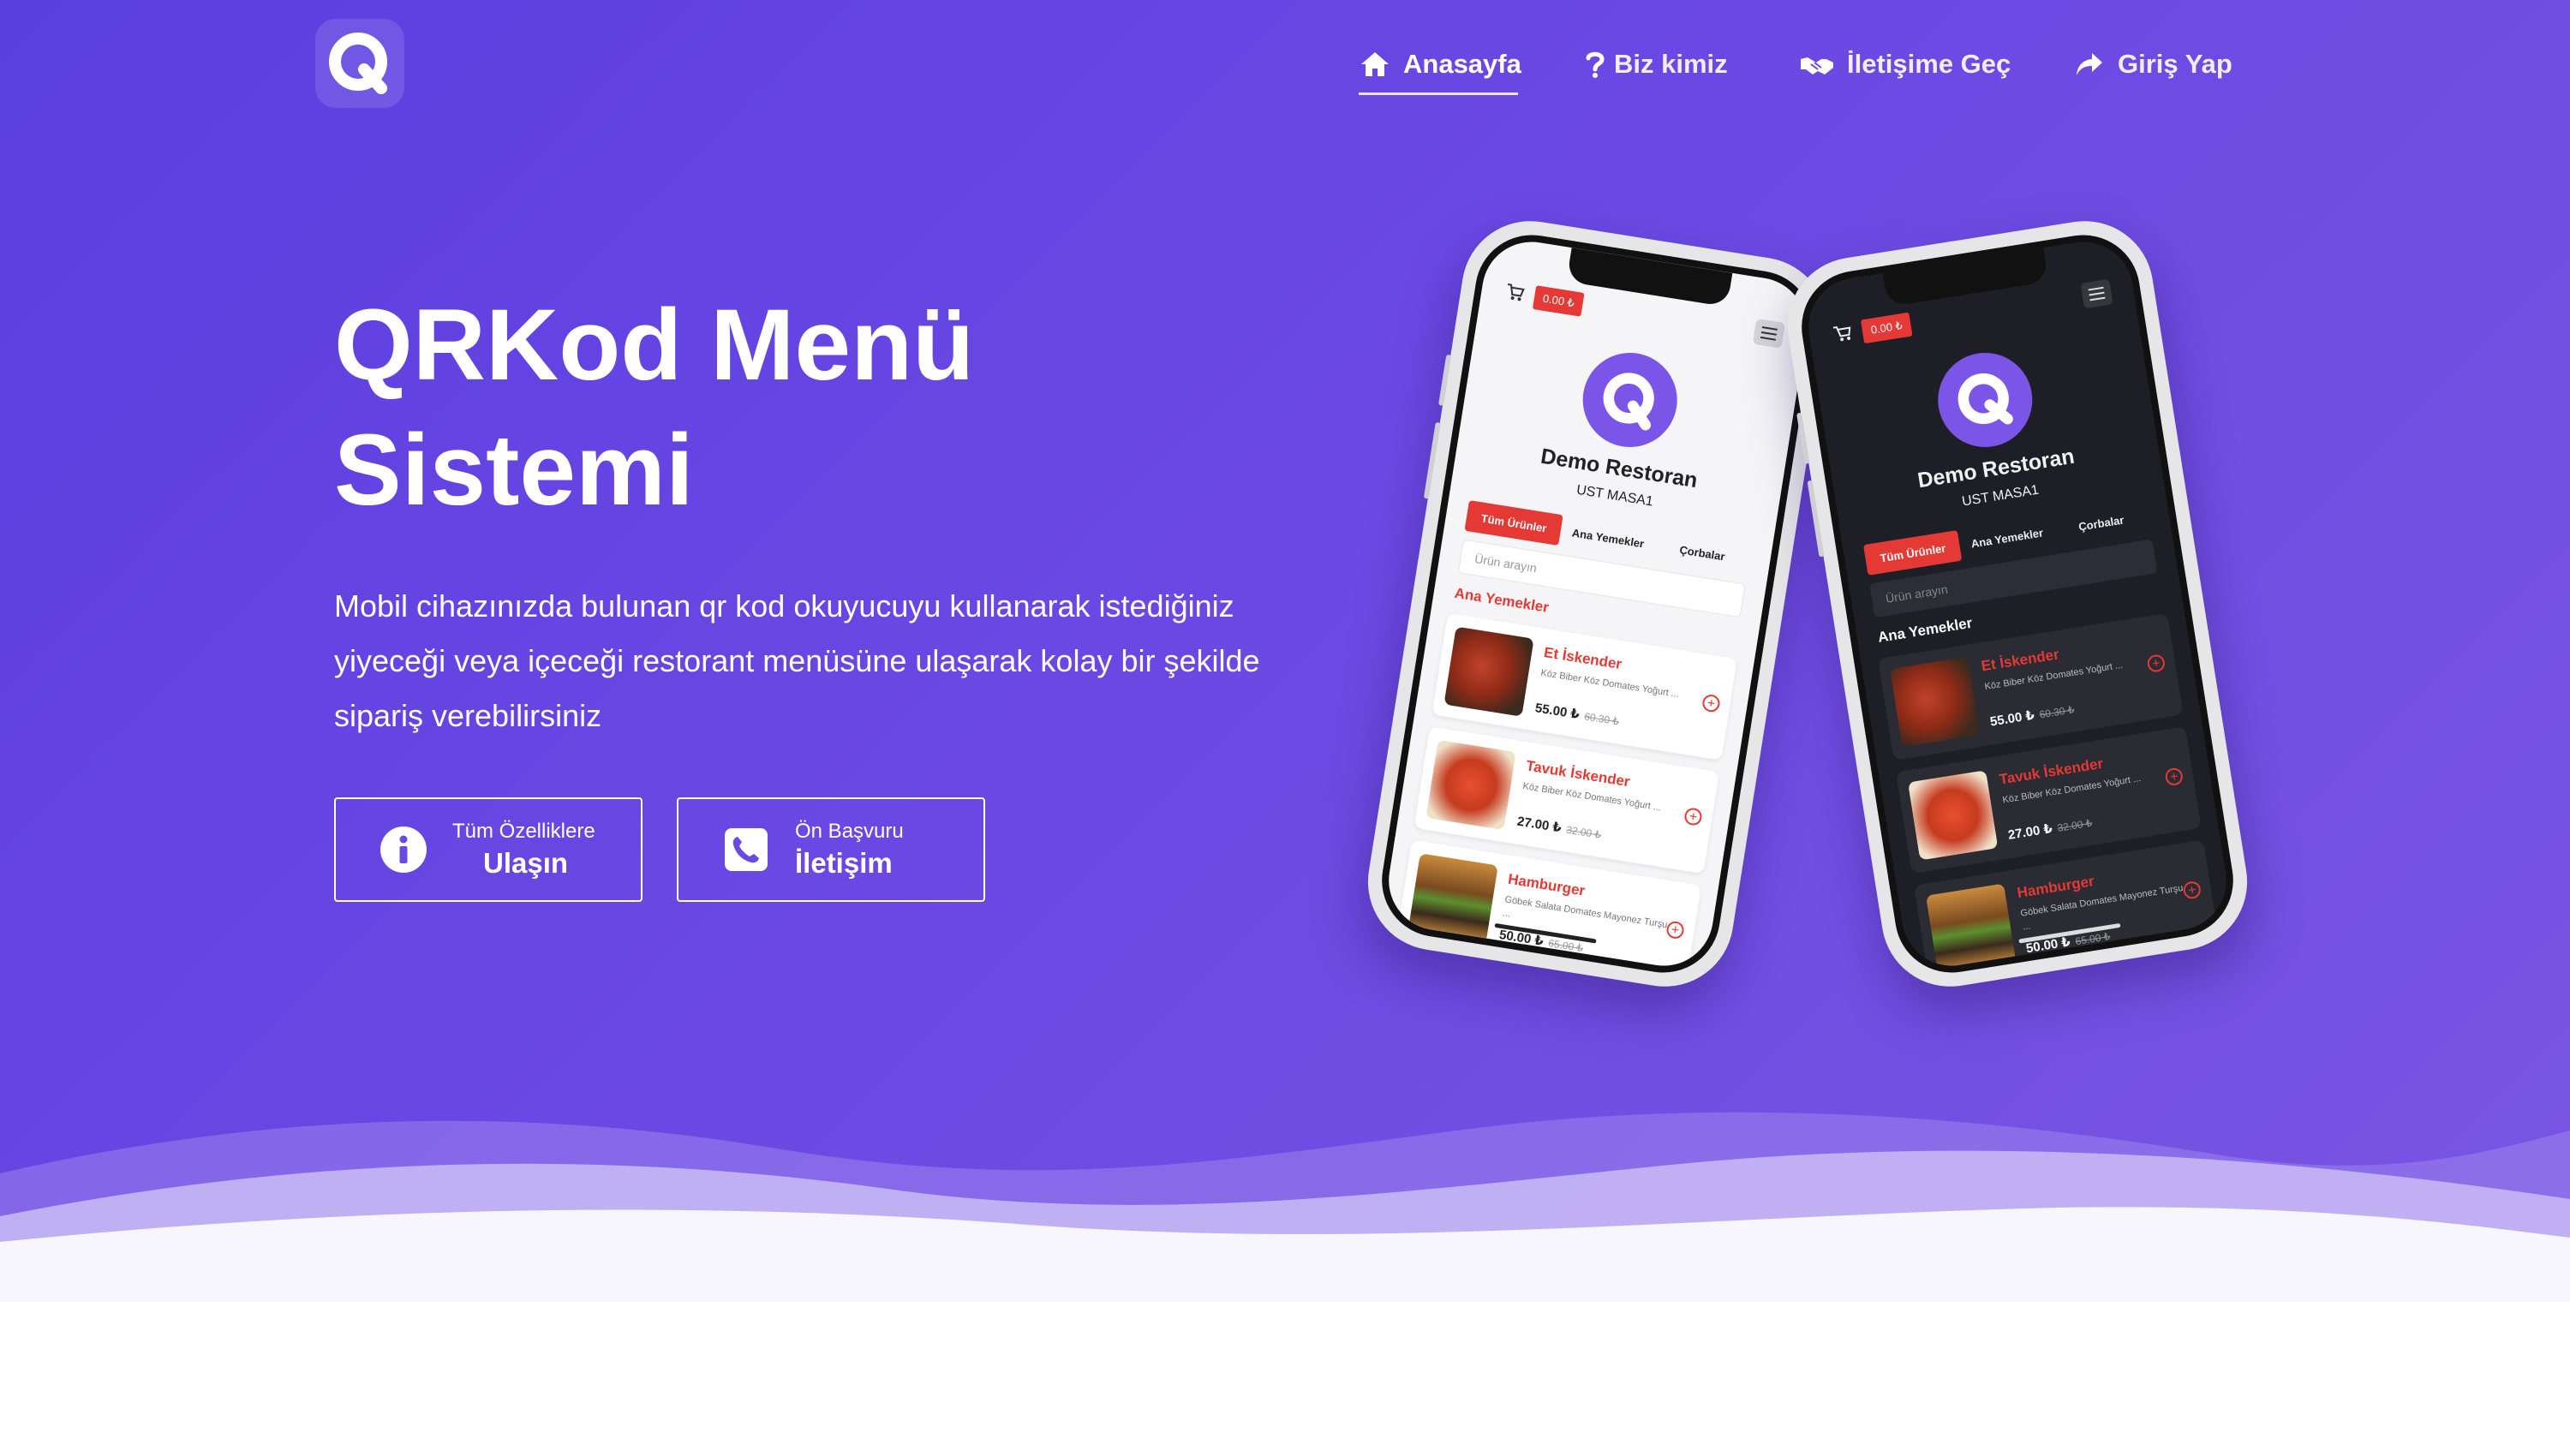 Image resolution: width=2570 pixels, height=1456 pixels. Describe the element at coordinates (1817, 64) in the screenshot. I see `handshake-icon` at that location.